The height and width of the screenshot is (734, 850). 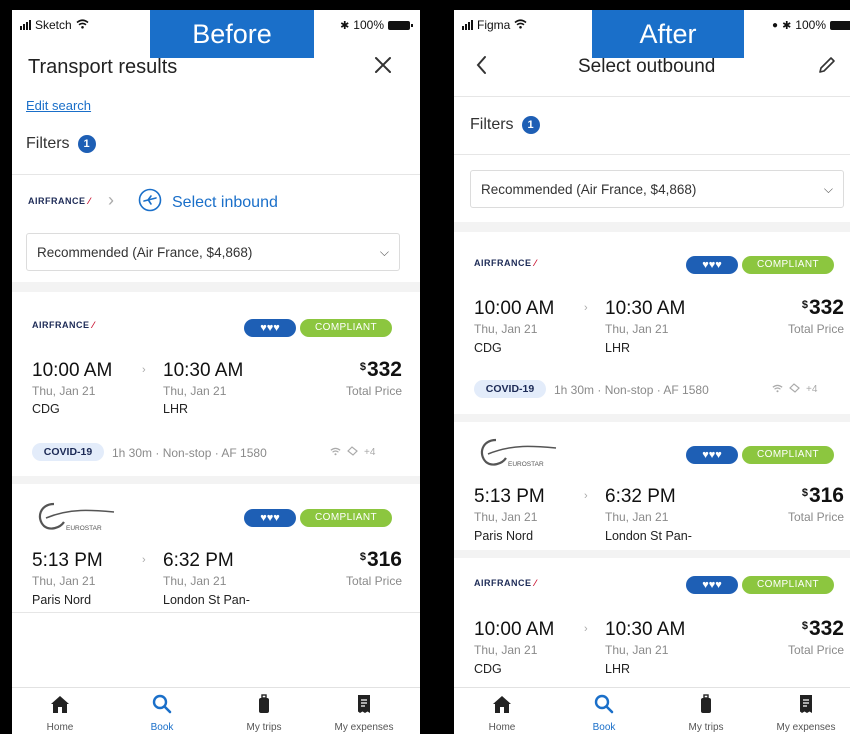 What do you see at coordinates (631, 390) in the screenshot?
I see `flight-details: 1h 30m · Non-stop · AF 1580` at bounding box center [631, 390].